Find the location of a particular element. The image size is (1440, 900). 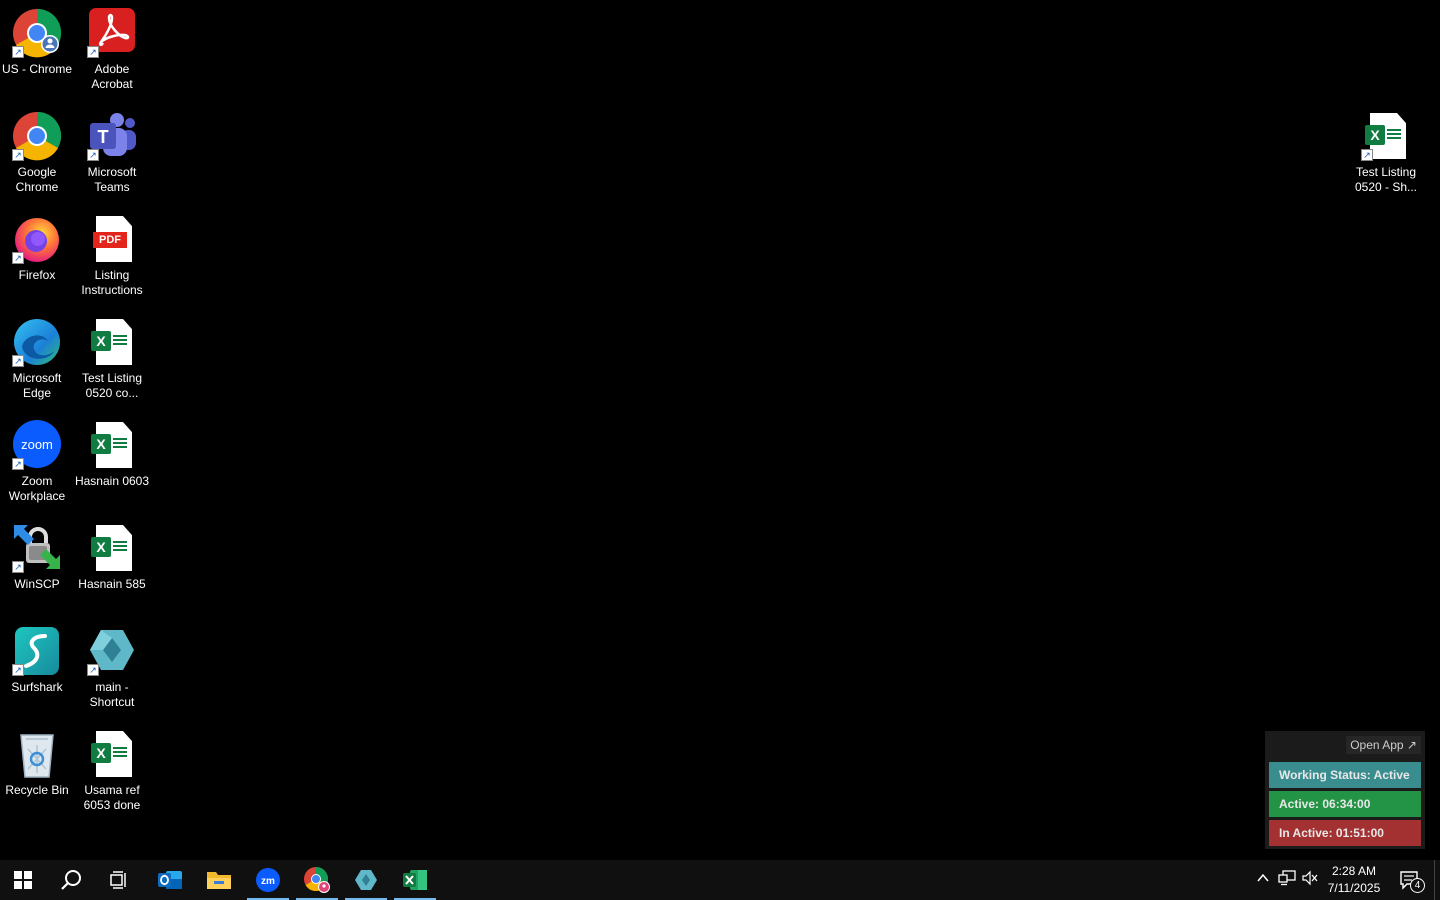

notification-count-badge: 4 is located at coordinates (1417, 885).